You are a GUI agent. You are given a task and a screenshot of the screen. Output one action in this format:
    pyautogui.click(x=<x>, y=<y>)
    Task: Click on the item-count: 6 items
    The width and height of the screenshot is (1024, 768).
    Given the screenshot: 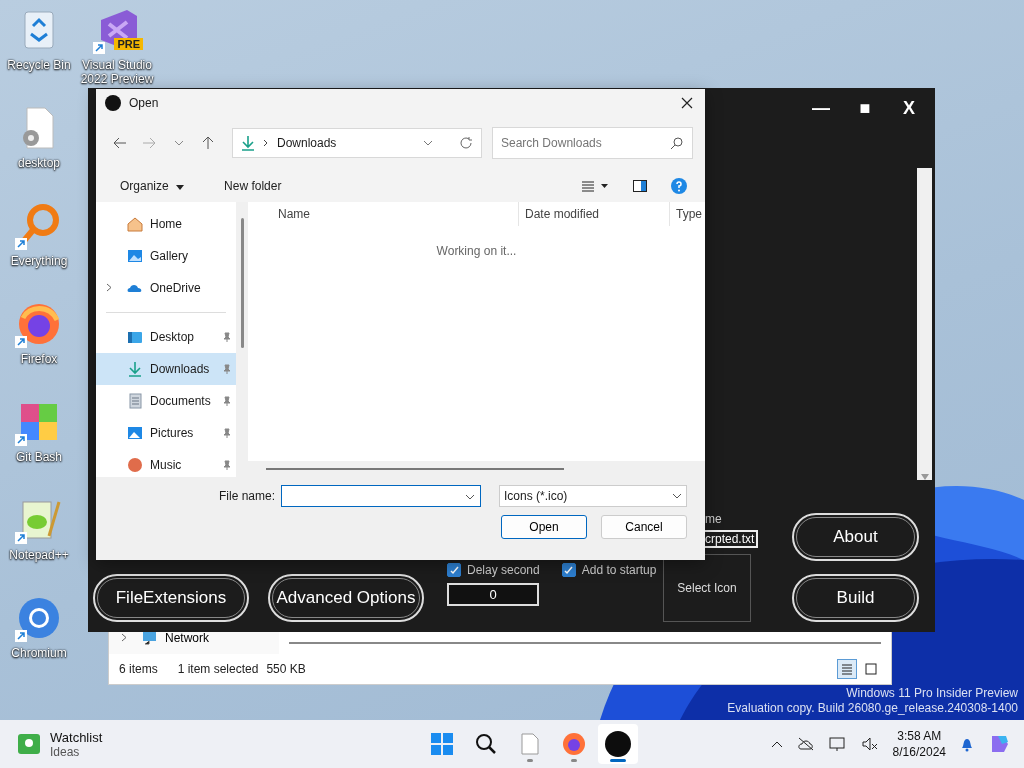 What is the action you would take?
    pyautogui.click(x=138, y=669)
    